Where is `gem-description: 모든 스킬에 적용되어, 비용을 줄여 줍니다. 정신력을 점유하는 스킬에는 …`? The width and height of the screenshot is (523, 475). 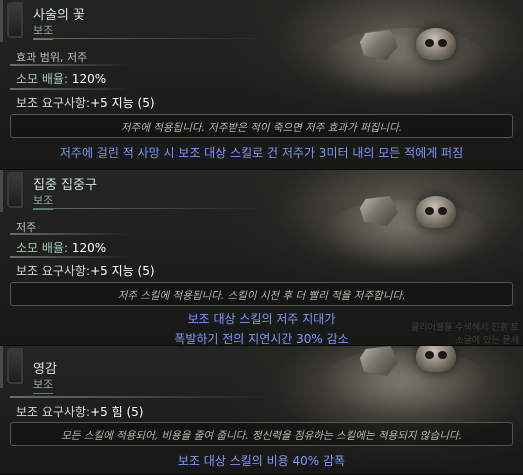 gem-description: 모든 스킬에 적용되어, 비용을 줄여 줍니다. 정신력을 점유하는 스킬에는 … is located at coordinates (261, 436).